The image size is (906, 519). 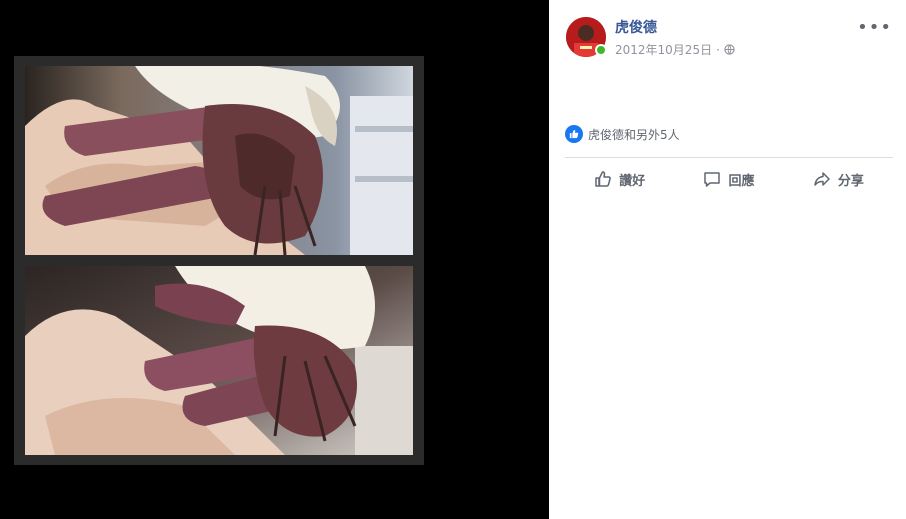 I want to click on reactions-text: 虎俊德和另外5人, so click(x=634, y=134).